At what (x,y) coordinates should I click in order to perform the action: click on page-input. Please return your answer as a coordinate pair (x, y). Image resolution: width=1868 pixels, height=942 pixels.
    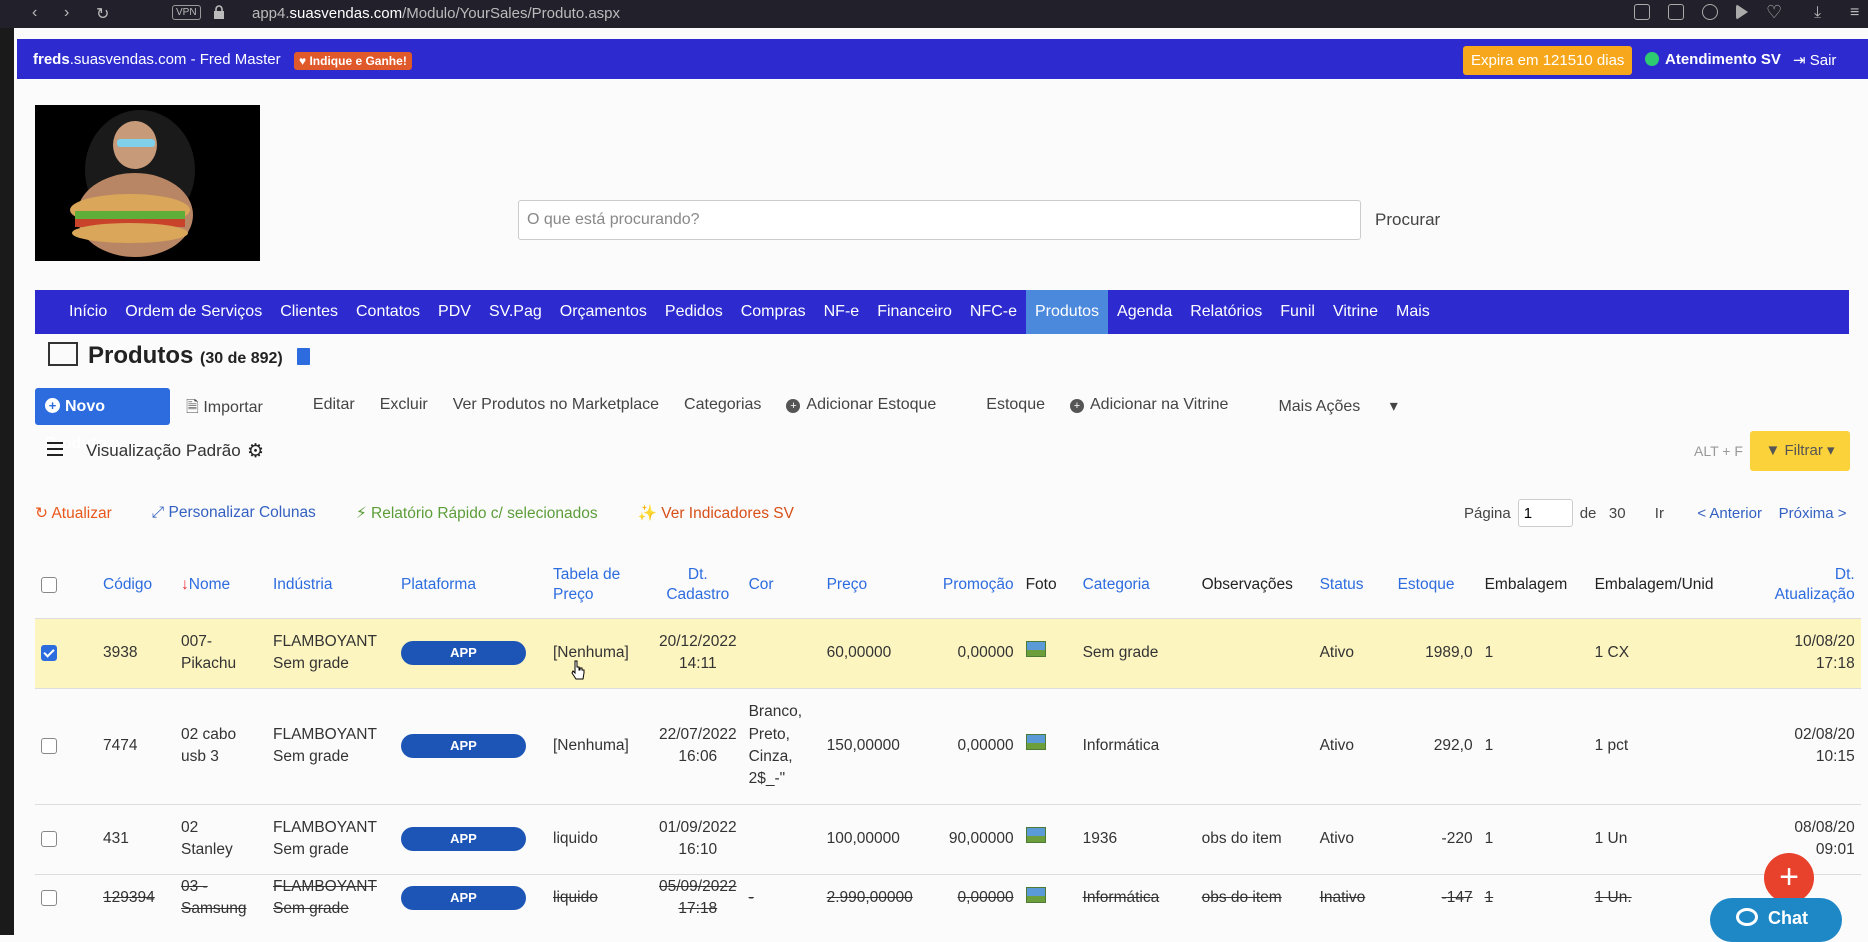
    Looking at the image, I should click on (1545, 513).